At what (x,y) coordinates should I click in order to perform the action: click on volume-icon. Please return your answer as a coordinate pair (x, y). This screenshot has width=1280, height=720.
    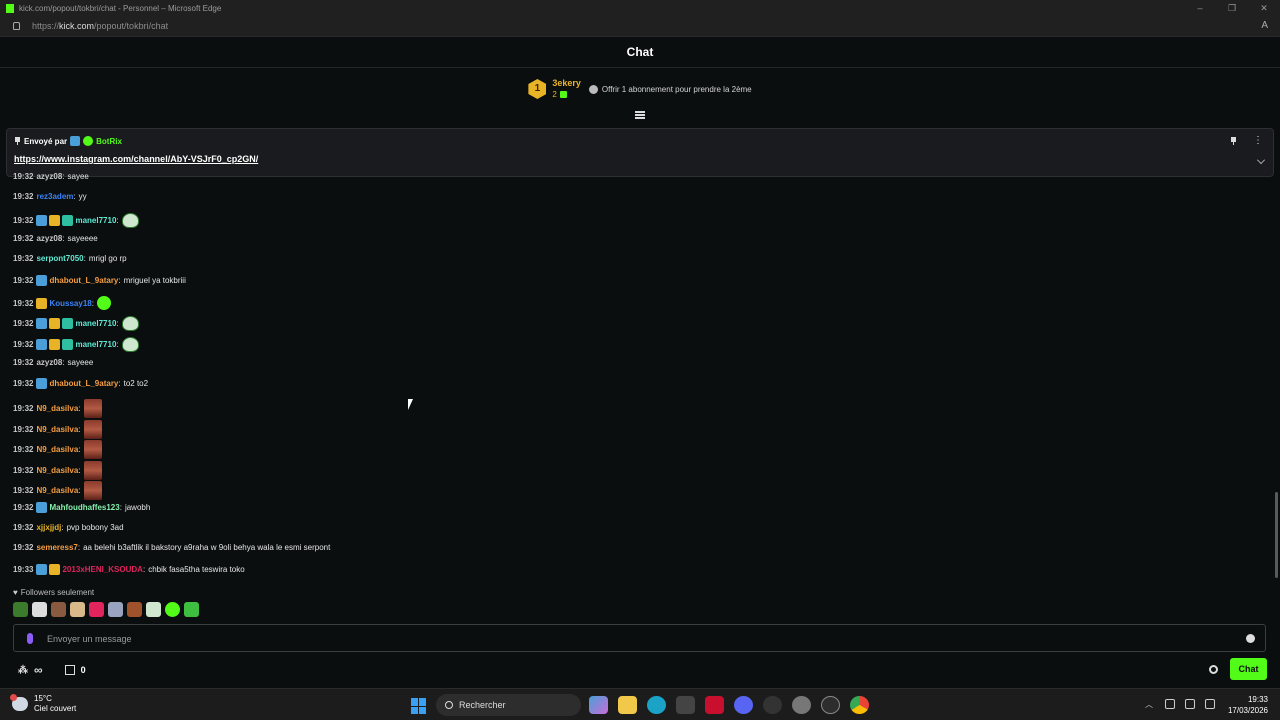
    Looking at the image, I should click on (1210, 704).